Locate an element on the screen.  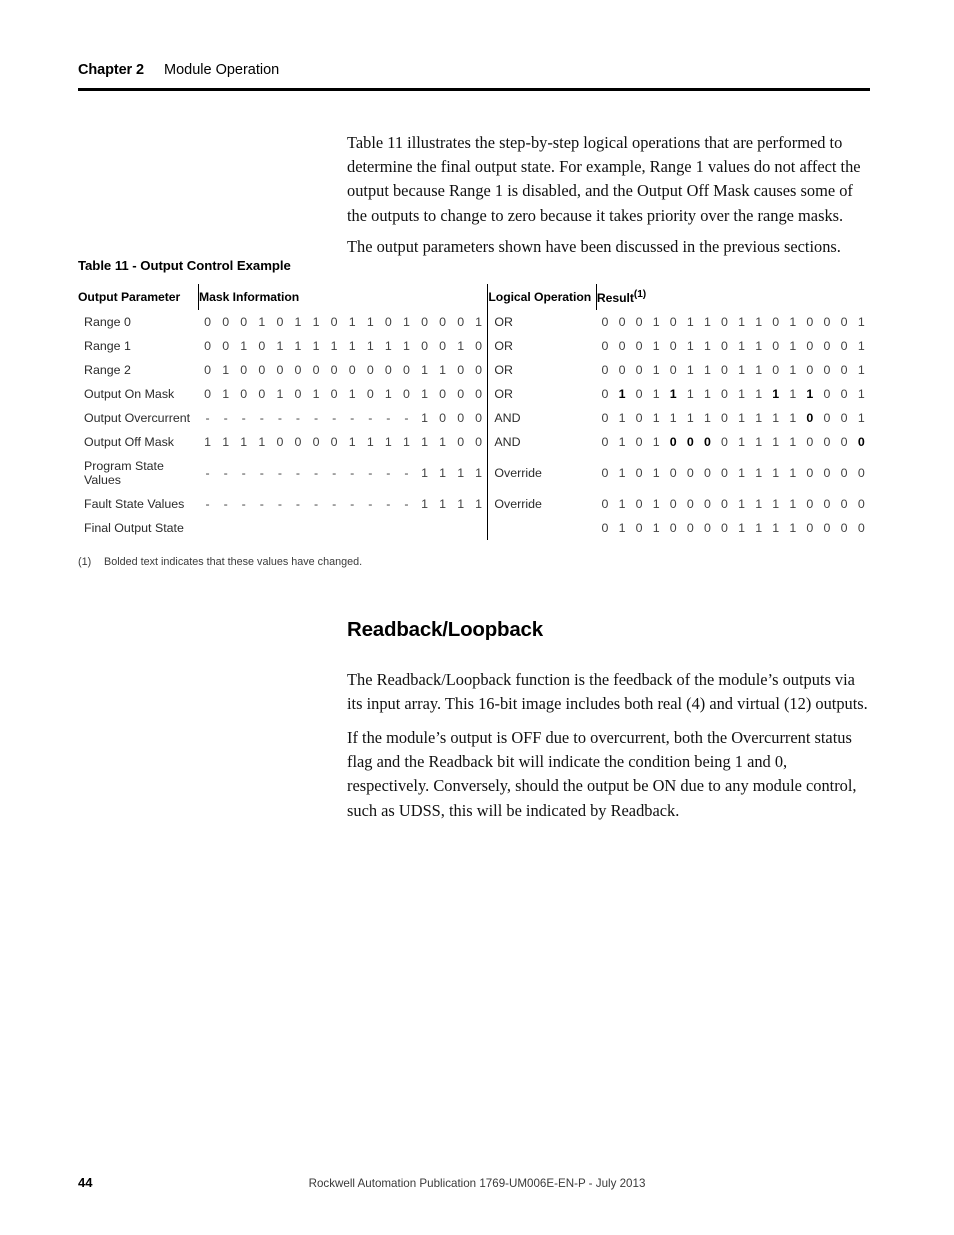
cell-output-parameter: Range 1 is located at coordinates (107, 346).